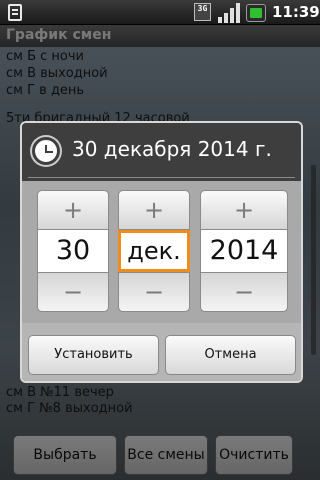 Image resolution: width=320 pixels, height=480 pixels. Describe the element at coordinates (230, 355) in the screenshot. I see `cancel-button: Отмена` at that location.